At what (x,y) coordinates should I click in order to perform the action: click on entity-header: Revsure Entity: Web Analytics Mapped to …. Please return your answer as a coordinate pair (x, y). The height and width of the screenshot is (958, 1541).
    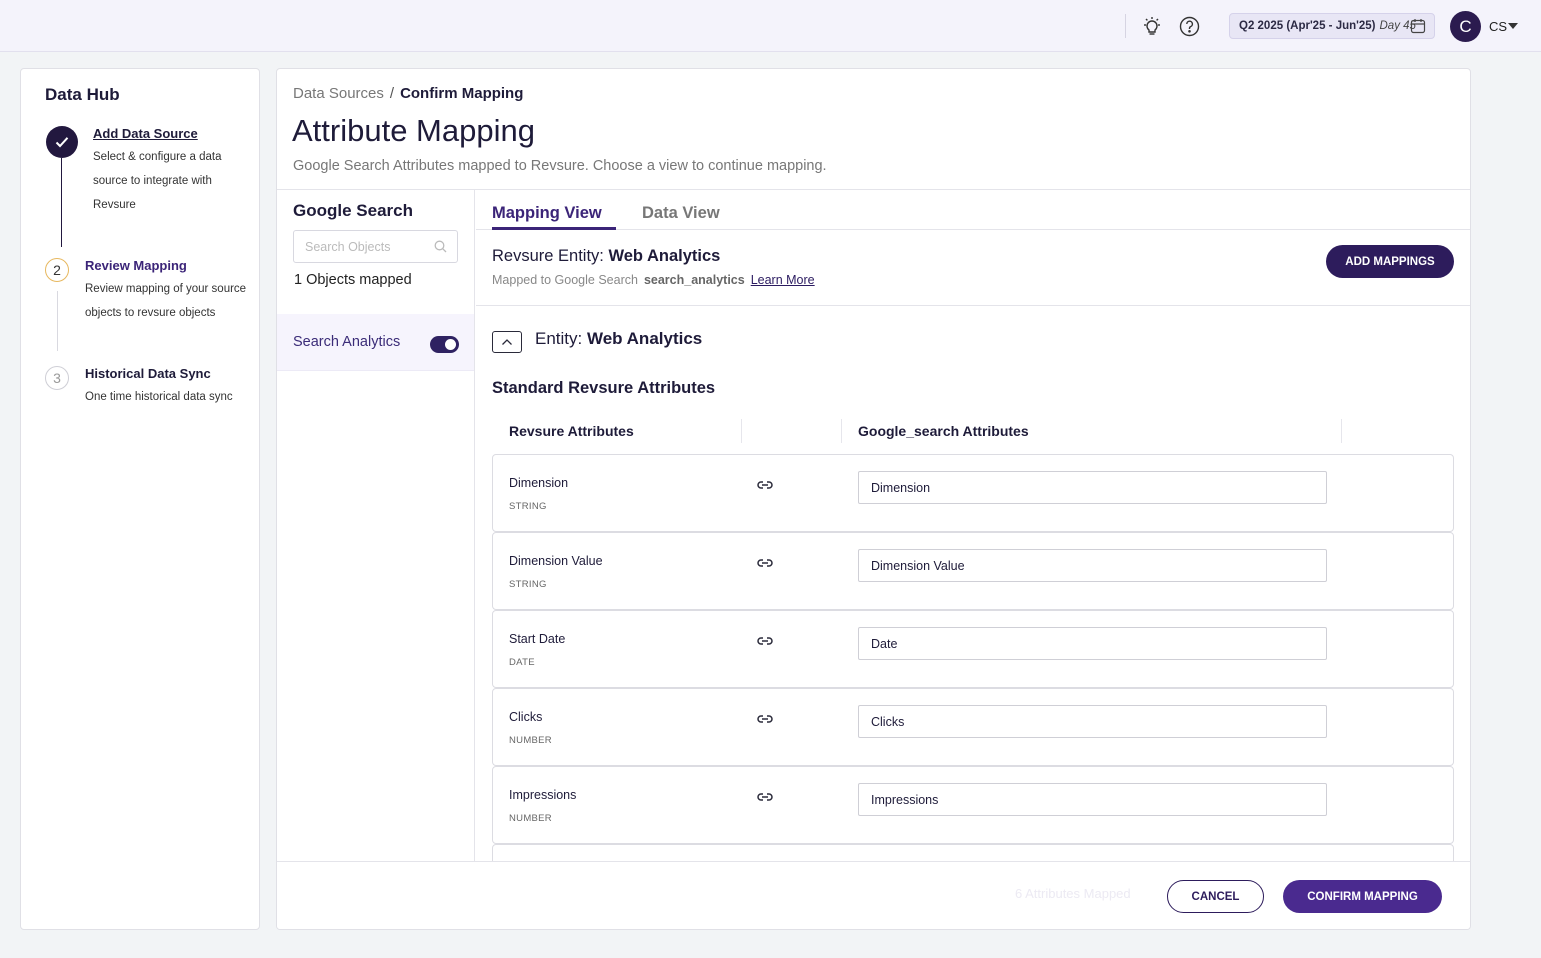
    Looking at the image, I should click on (973, 268).